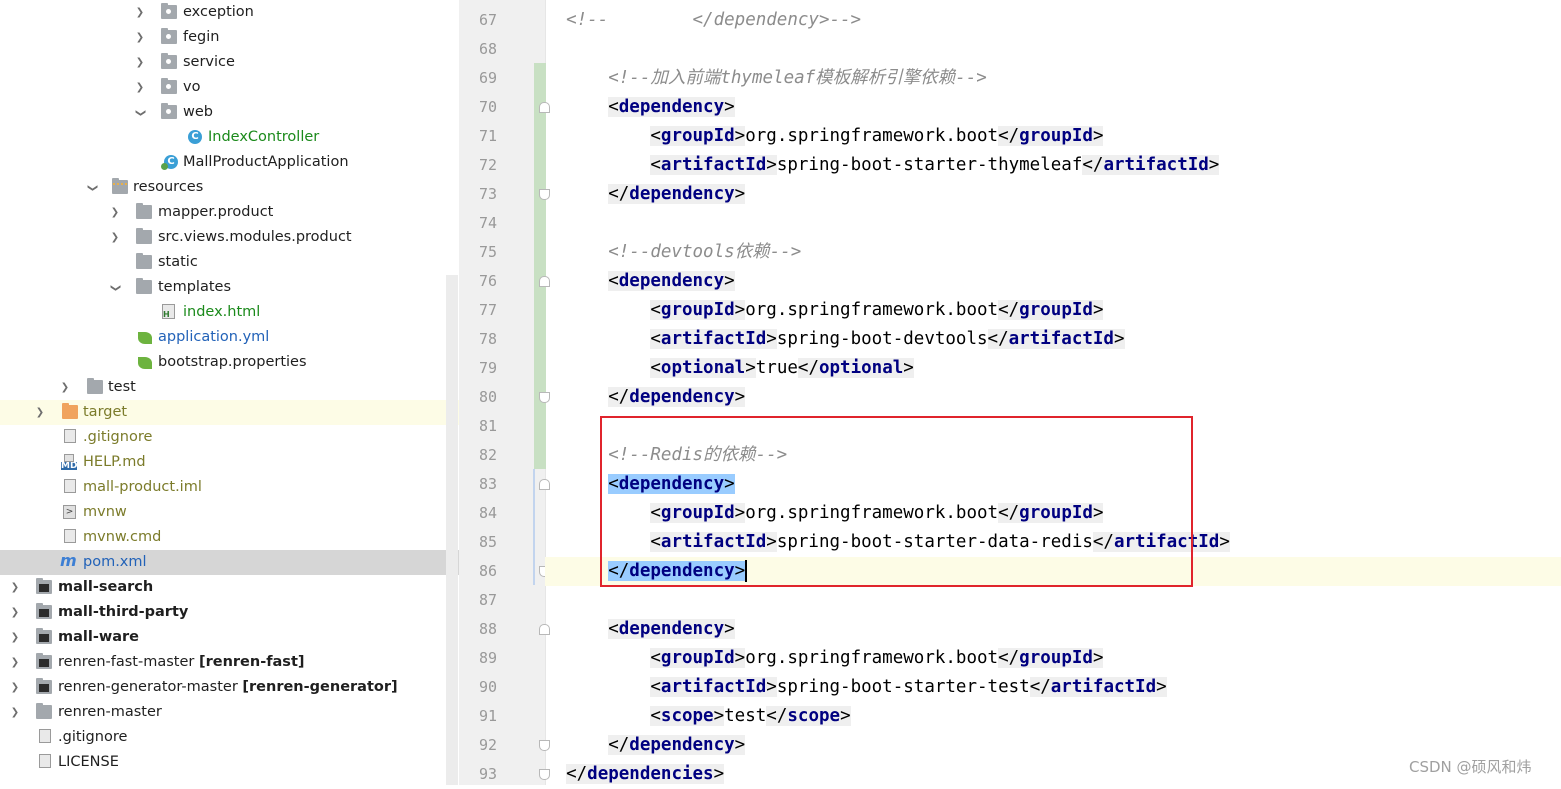 The height and width of the screenshot is (789, 1561). Describe the element at coordinates (229, 612) in the screenshot. I see `tree-item-mall-third-party: mall-third-party` at that location.